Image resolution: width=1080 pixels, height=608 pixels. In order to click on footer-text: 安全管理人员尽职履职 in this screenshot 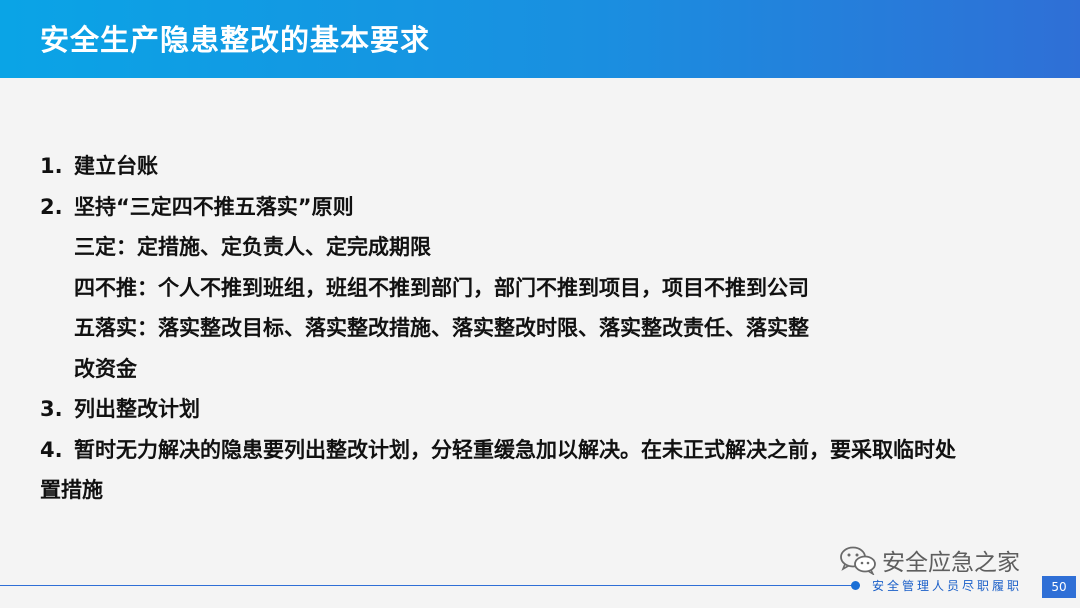, I will do `click(947, 586)`.